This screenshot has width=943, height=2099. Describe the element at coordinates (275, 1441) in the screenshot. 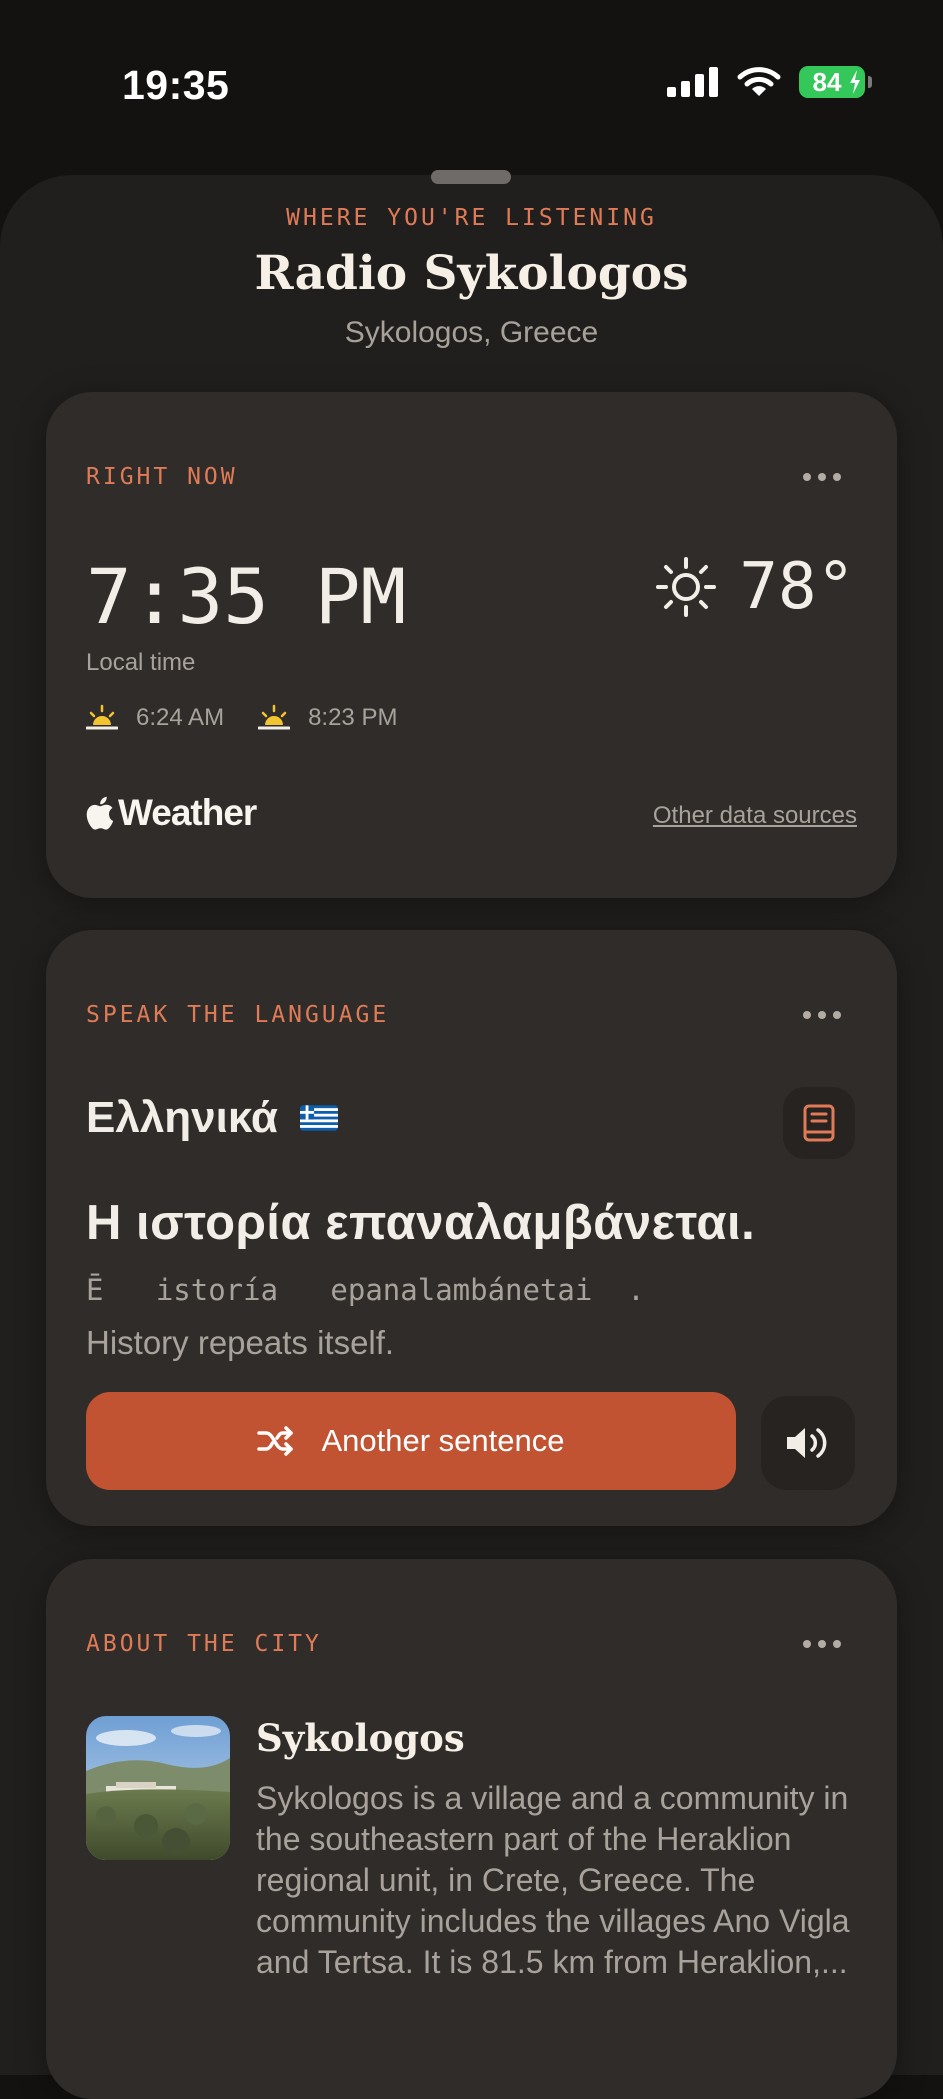

I see `shuffle-icon` at that location.